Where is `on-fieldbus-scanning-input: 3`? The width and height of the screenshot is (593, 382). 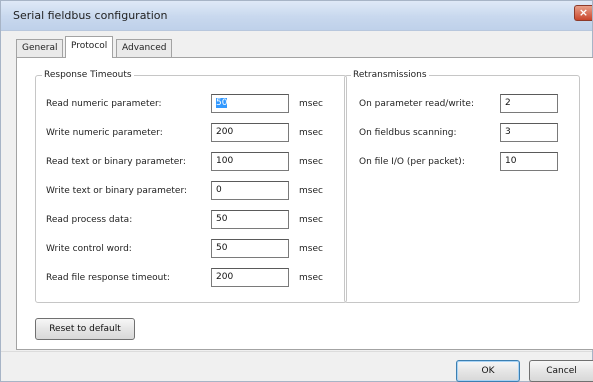
on-fieldbus-scanning-input: 3 is located at coordinates (529, 132).